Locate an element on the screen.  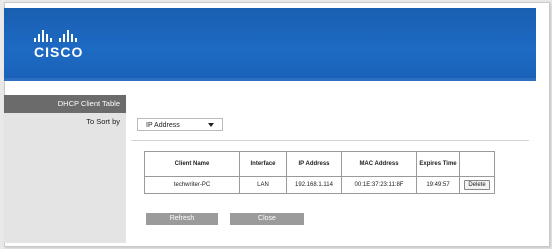
refresh-button: Refresh is located at coordinates (182, 219).